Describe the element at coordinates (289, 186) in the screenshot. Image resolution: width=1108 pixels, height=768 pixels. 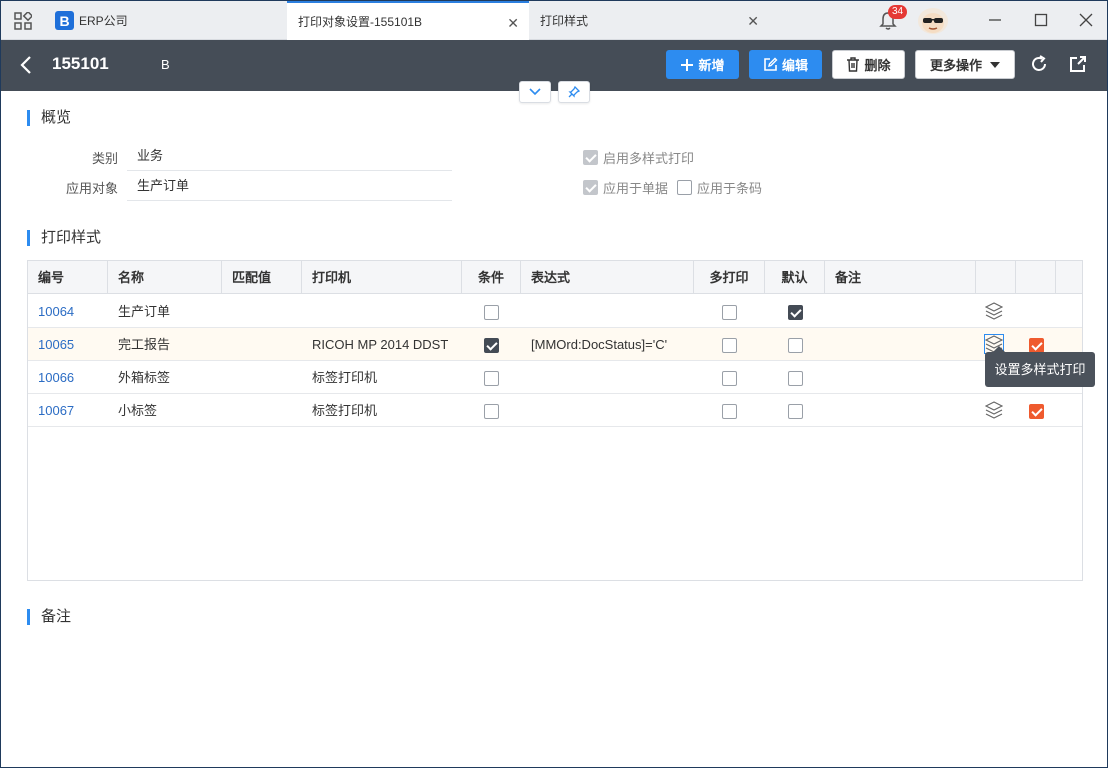
I see `target-object-value: 生产订单` at that location.